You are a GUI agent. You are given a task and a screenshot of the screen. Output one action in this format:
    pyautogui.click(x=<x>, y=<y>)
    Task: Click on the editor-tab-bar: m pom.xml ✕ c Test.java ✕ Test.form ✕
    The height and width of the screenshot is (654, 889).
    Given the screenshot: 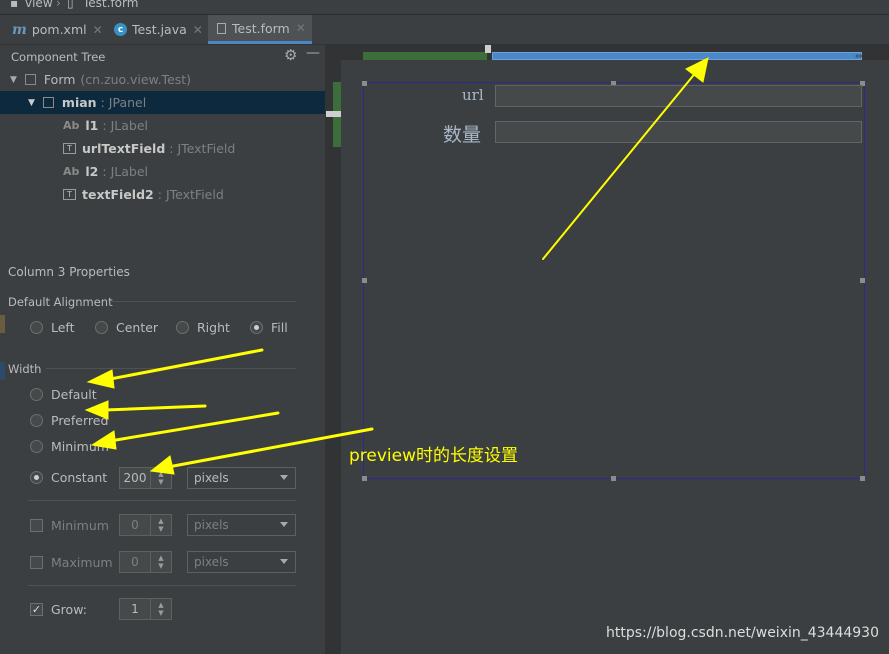 What is the action you would take?
    pyautogui.click(x=444, y=30)
    